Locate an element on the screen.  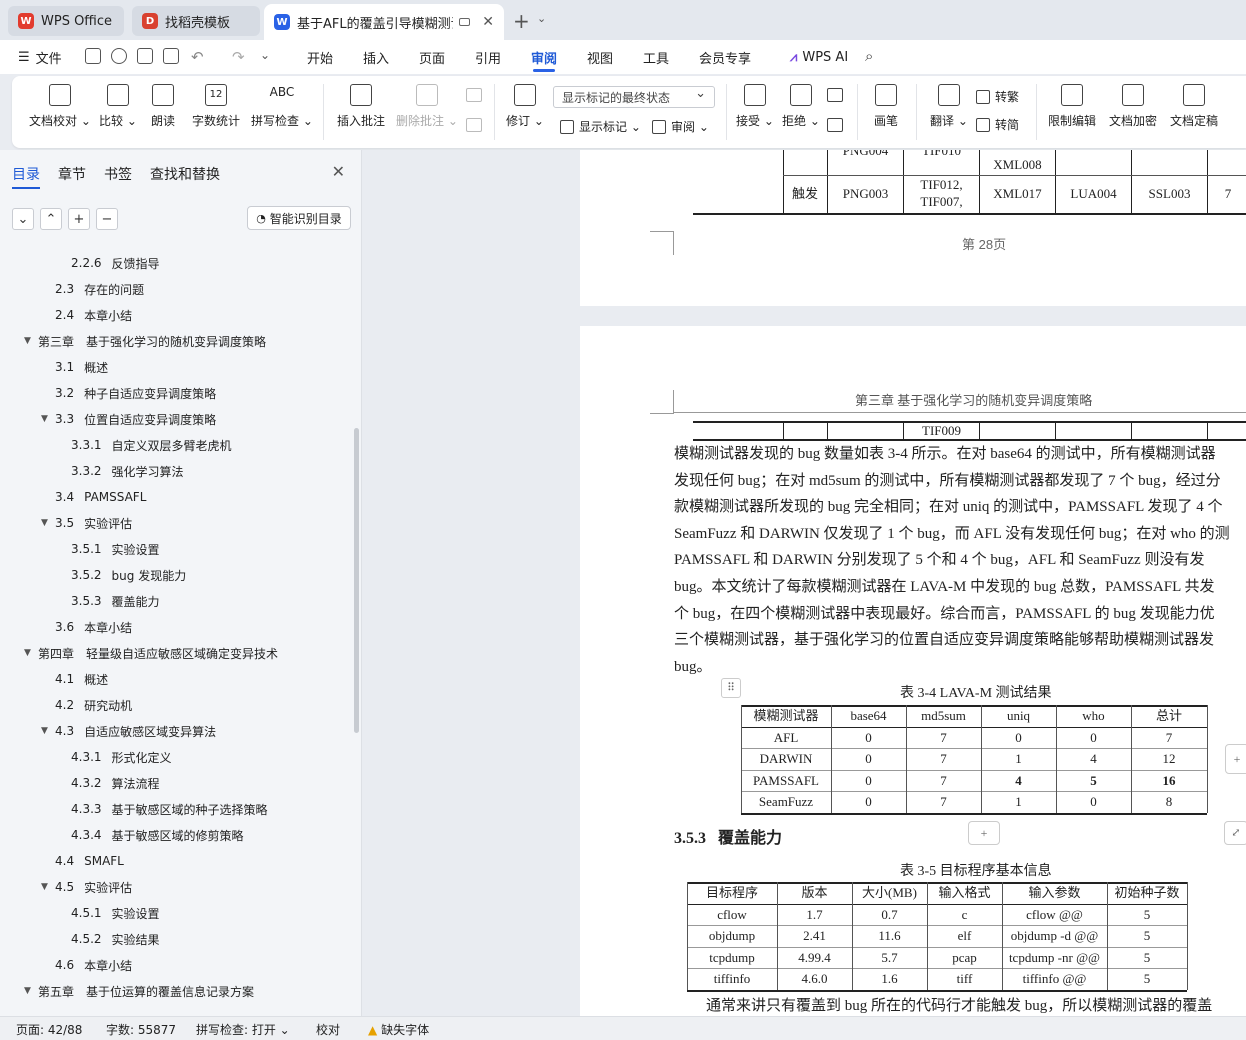
spell-check-toggle: 拼写检查: 打开 ⌄ is located at coordinates (243, 1029).